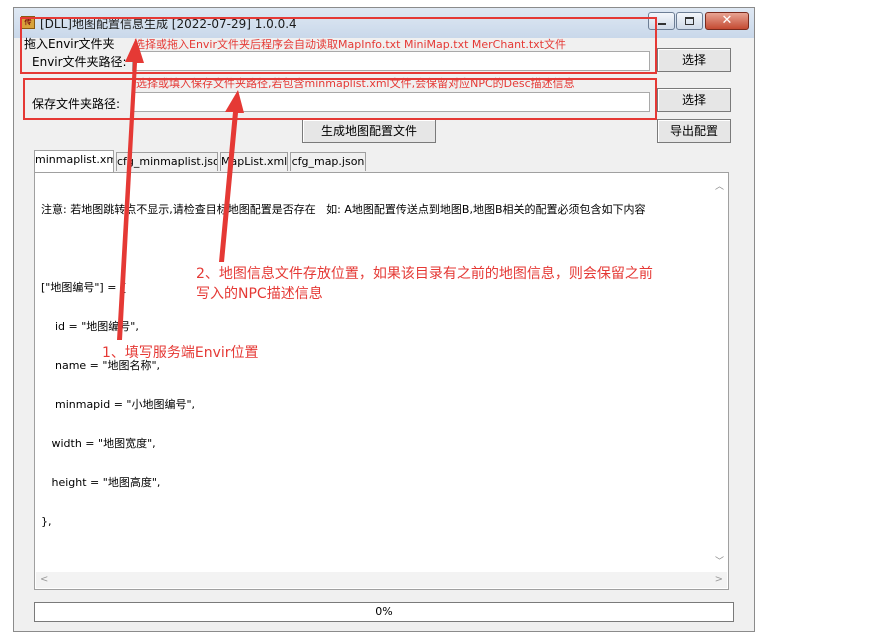 Image resolution: width=876 pixels, height=641 pixels. I want to click on annotation-note-2-line-2: 写入的NPC描述信息, so click(259, 294).